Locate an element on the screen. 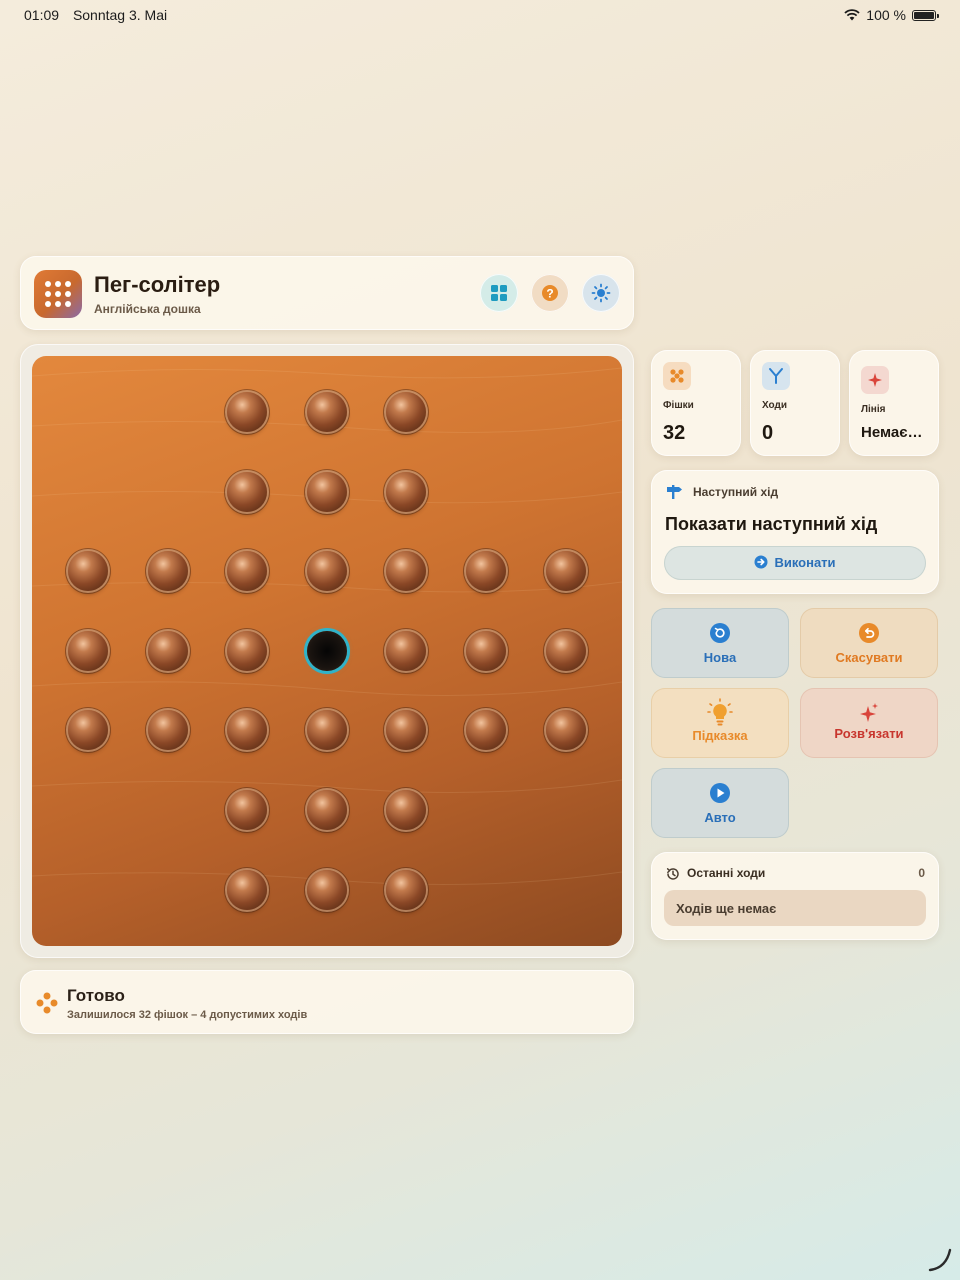 This screenshot has width=960, height=1280. hint-button: Підказка is located at coordinates (720, 723).